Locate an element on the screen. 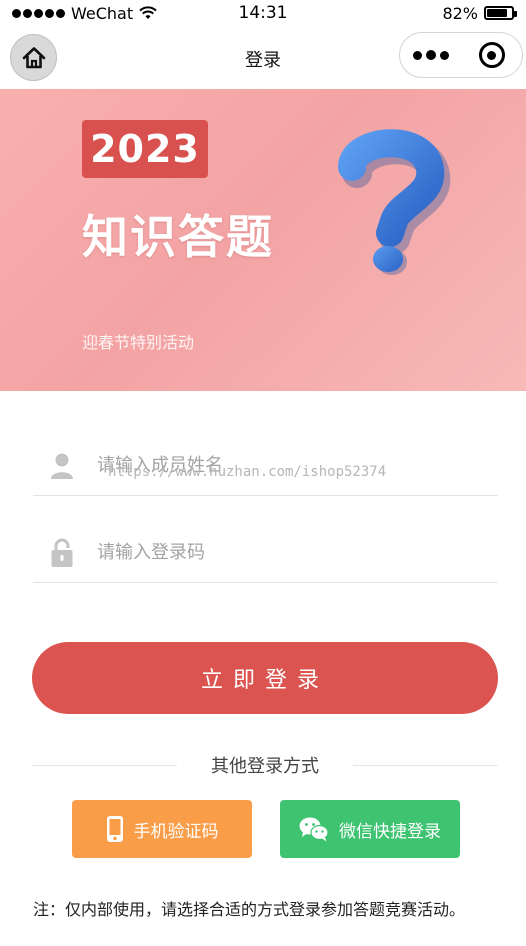 The height and width of the screenshot is (946, 526). banner-subtitle: 迎春节特别活动 is located at coordinates (138, 342).